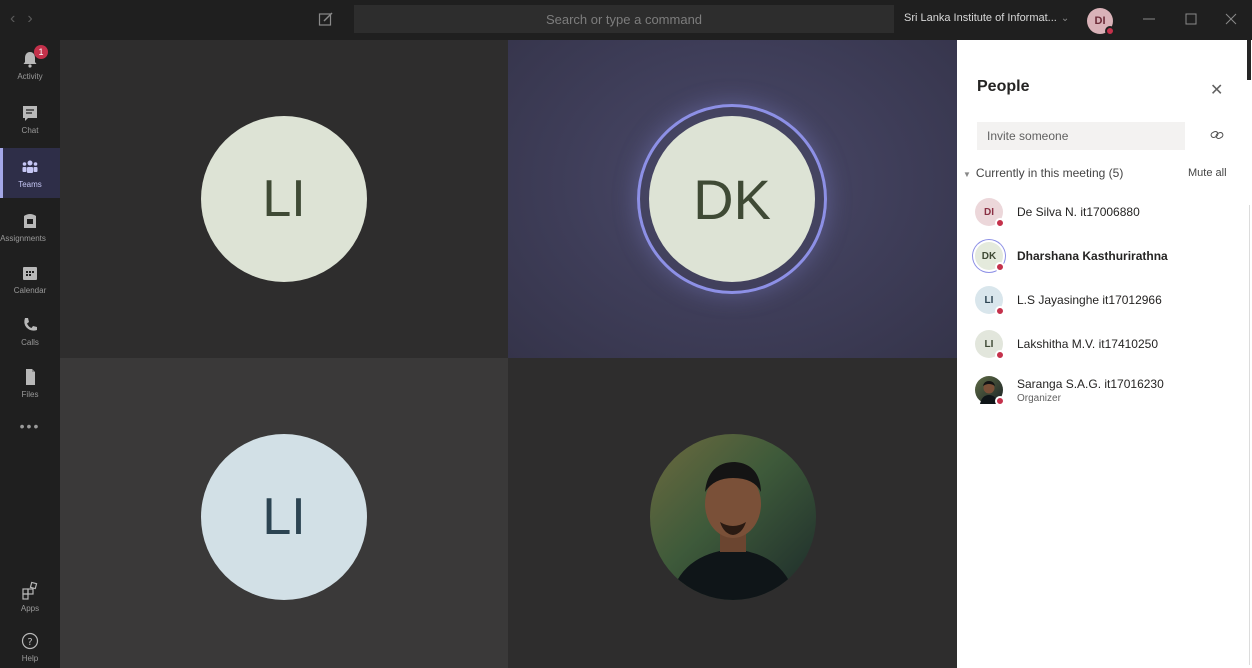  I want to click on participant-name: Dharshana Kasthurirathna, so click(1092, 256).